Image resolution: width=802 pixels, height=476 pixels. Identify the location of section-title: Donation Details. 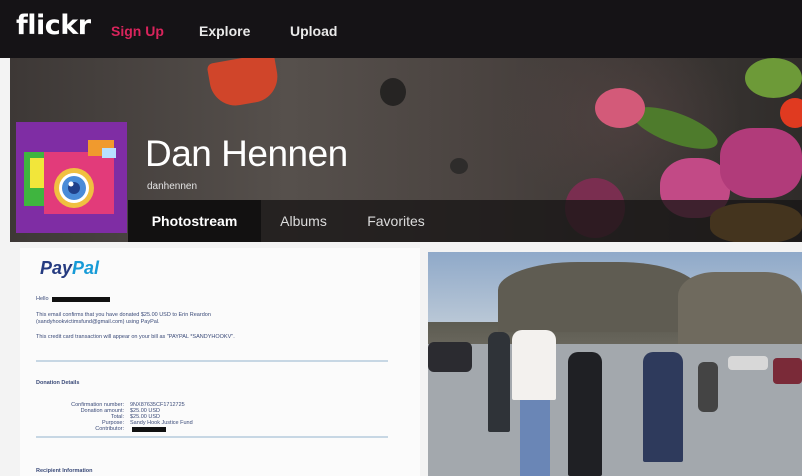
(58, 383).